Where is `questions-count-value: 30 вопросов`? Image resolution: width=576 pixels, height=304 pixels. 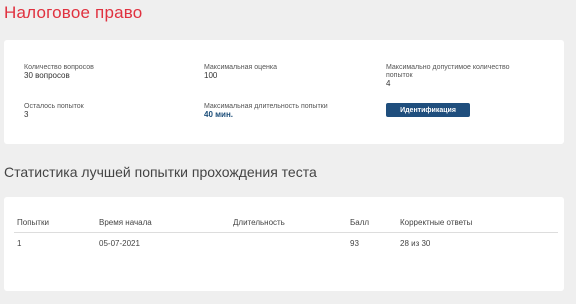
questions-count-value: 30 вопросов is located at coordinates (47, 75).